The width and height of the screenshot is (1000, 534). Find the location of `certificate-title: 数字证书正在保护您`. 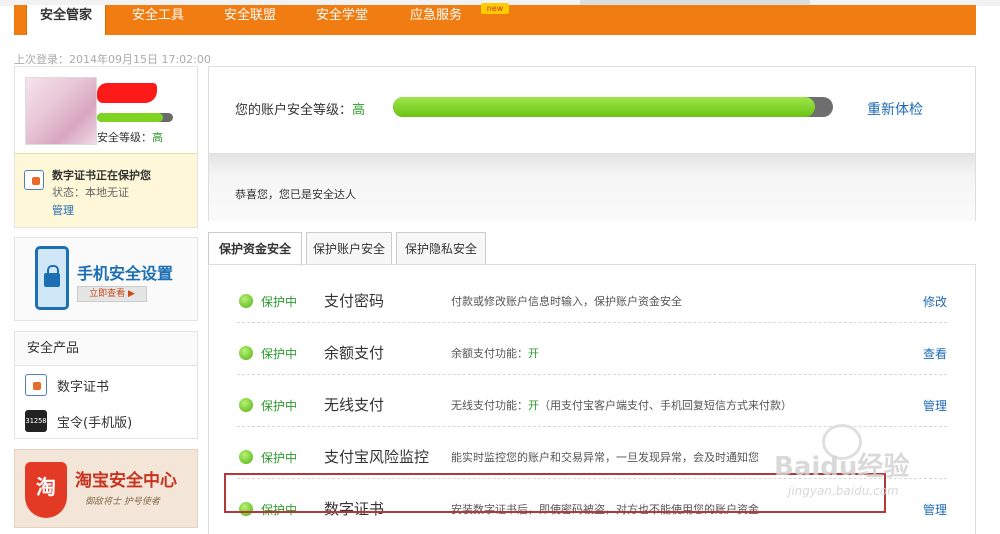

certificate-title: 数字证书正在保护您 is located at coordinates (101, 175).